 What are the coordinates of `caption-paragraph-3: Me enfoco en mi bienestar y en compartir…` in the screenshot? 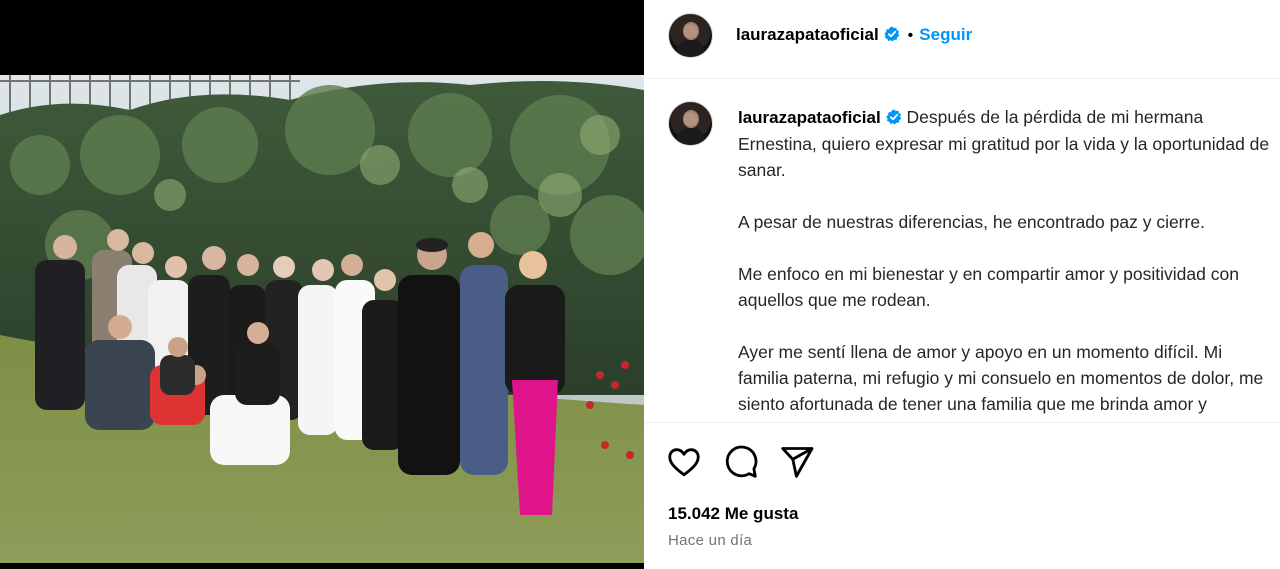 It's located at (988, 287).